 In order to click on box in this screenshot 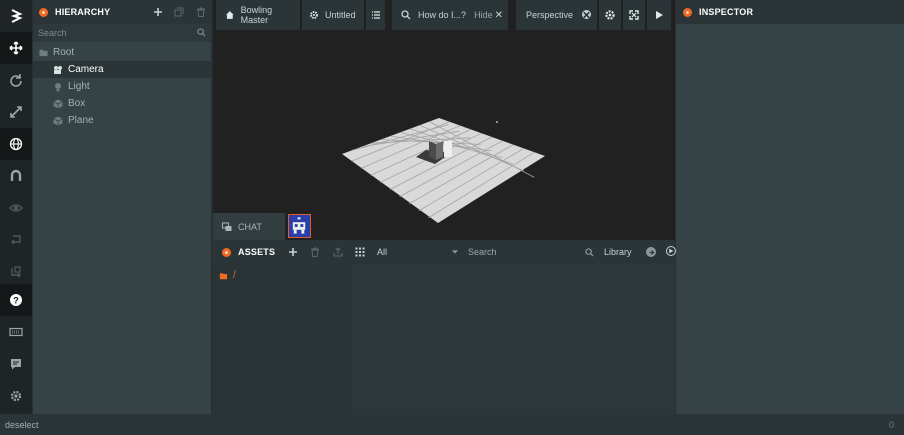, I will do `click(432, 150)`.